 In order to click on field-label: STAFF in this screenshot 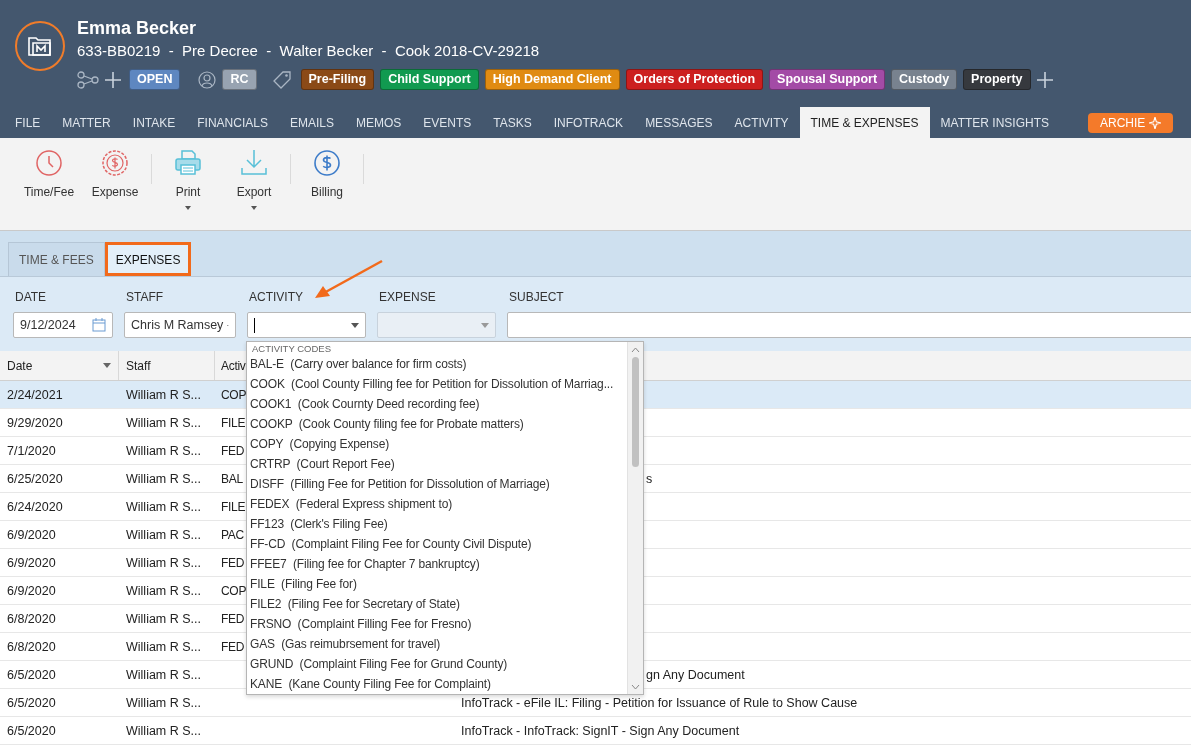, I will do `click(145, 297)`.